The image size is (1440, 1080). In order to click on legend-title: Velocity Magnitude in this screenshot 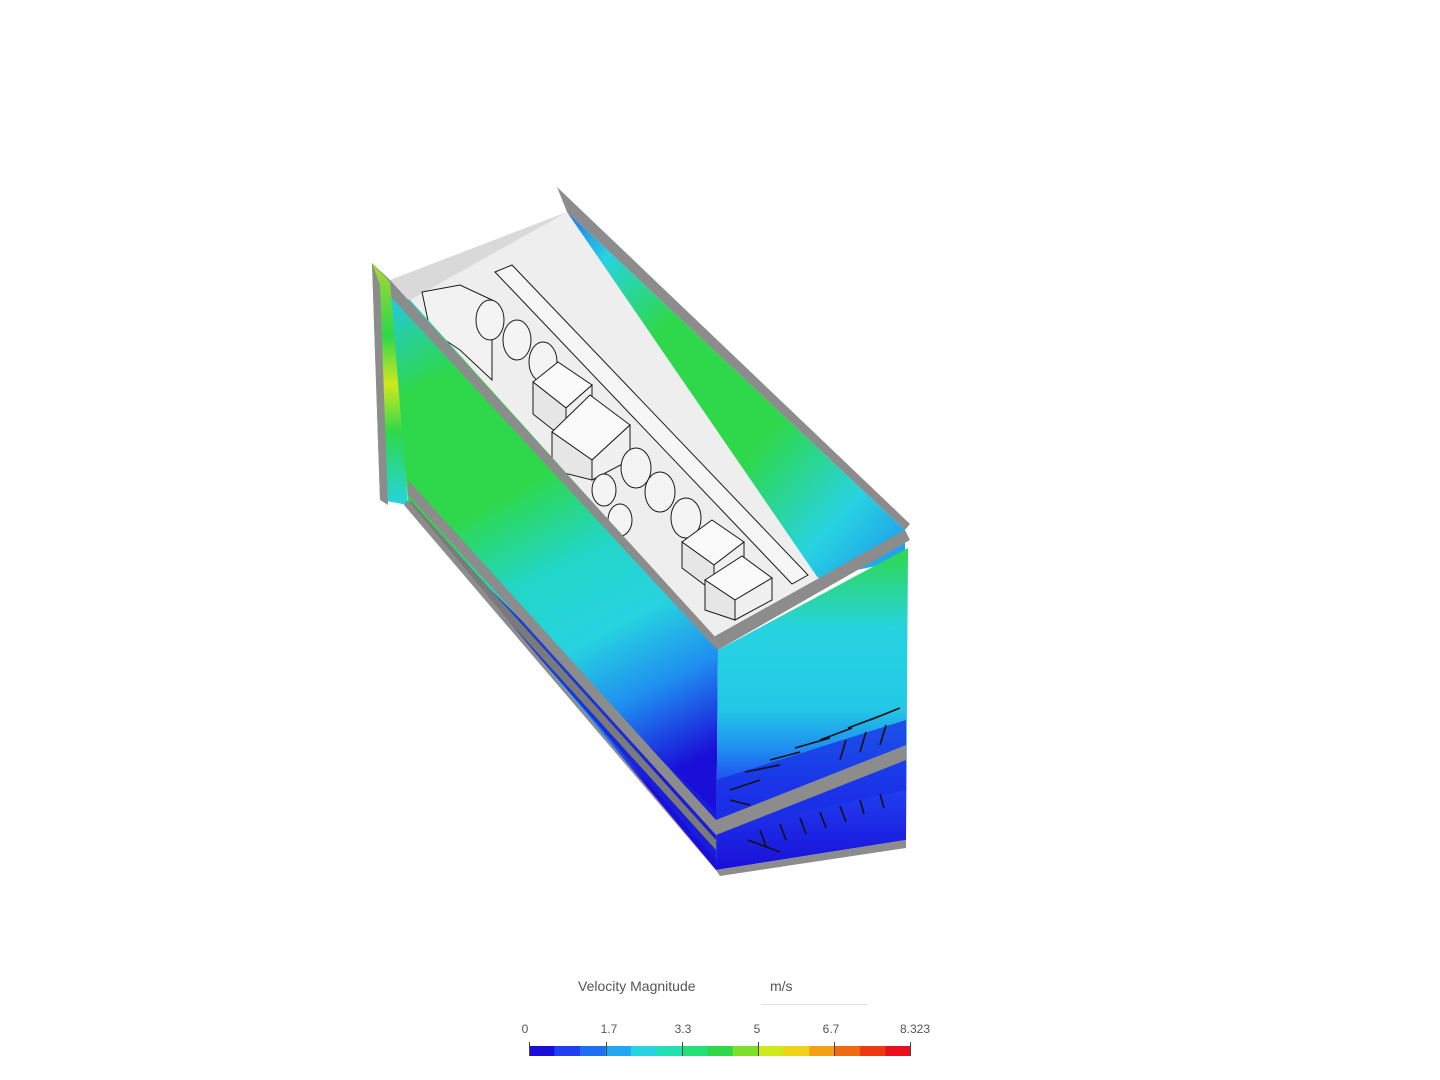, I will do `click(637, 986)`.